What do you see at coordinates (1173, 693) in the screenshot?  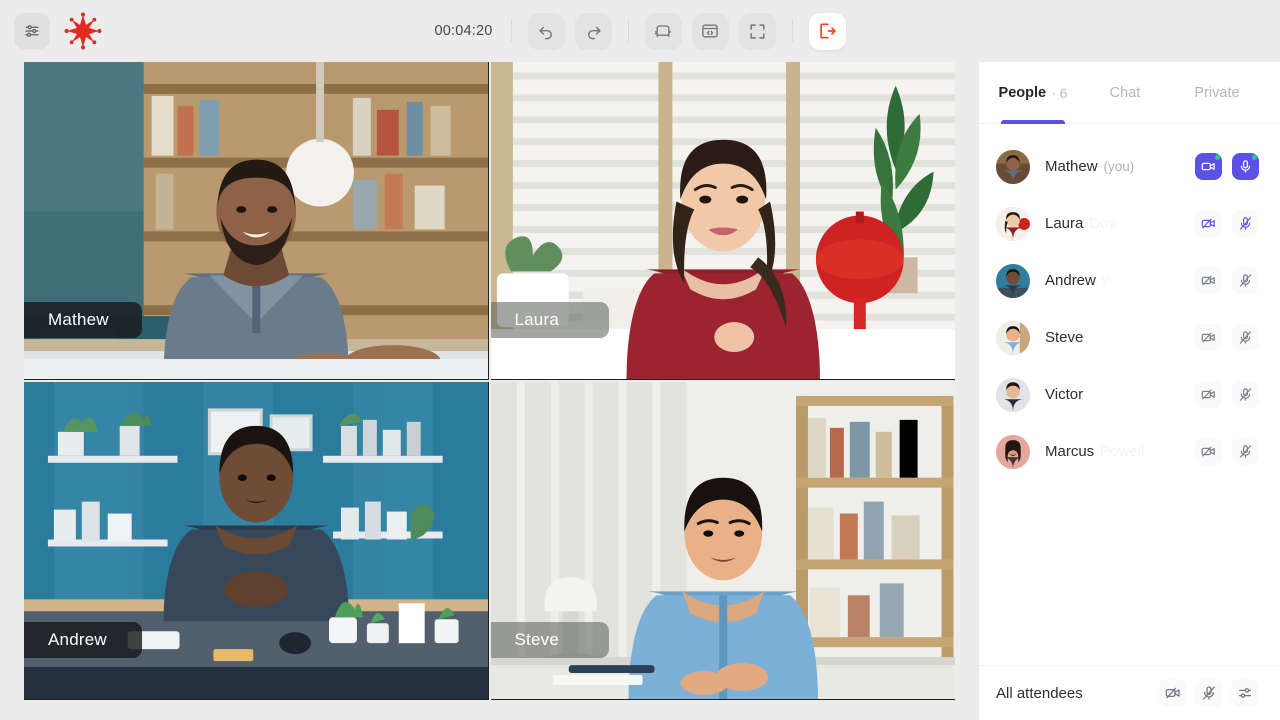 I see `camera-off-icon` at bounding box center [1173, 693].